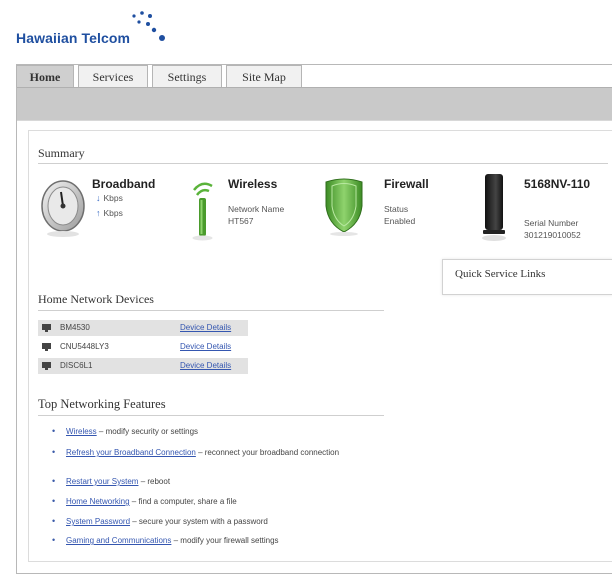  I want to click on device-name: DISC6L1, so click(76, 365).